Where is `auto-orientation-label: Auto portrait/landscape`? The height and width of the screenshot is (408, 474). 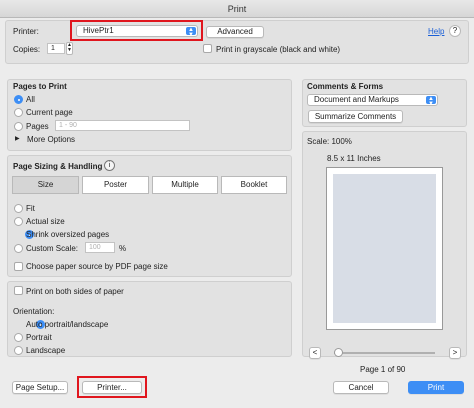 auto-orientation-label: Auto portrait/landscape is located at coordinates (67, 324).